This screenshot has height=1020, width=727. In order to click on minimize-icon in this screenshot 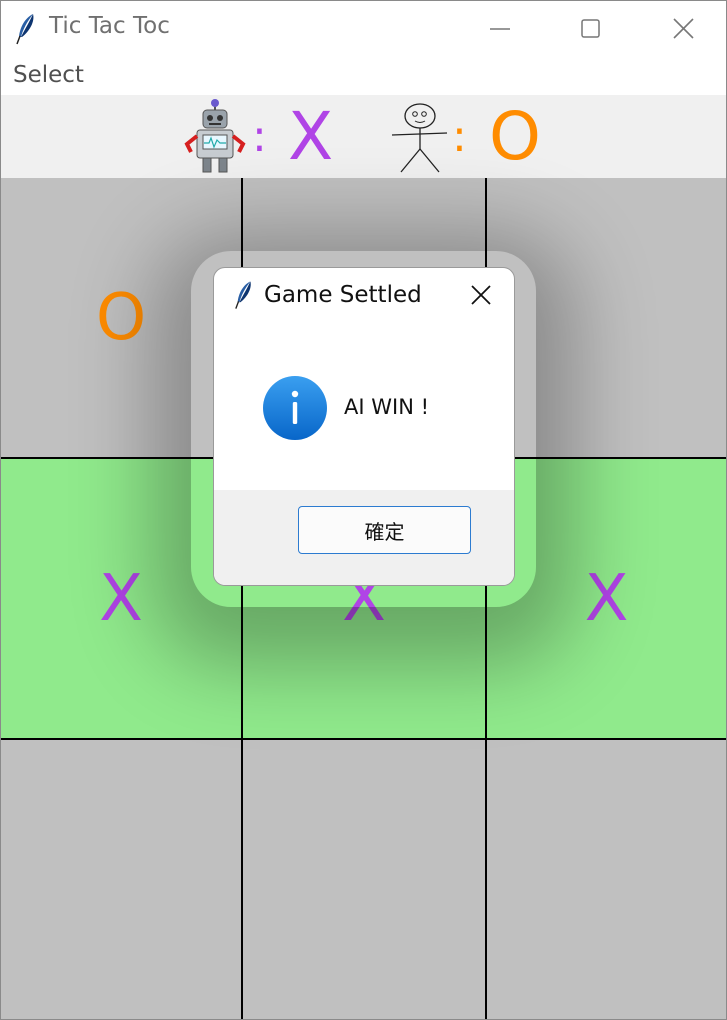, I will do `click(500, 29)`.